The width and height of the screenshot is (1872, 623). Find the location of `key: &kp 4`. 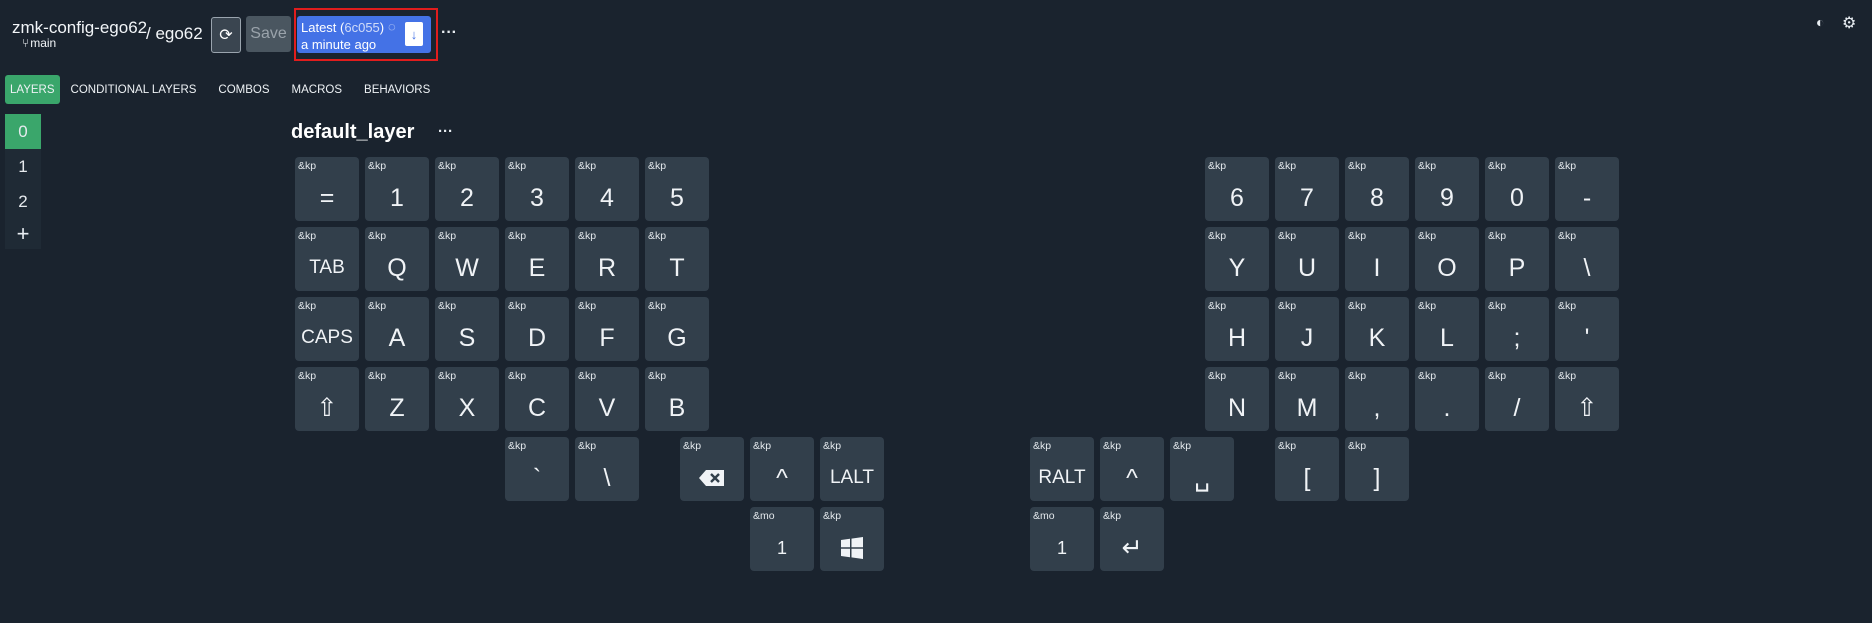

key: &kp 4 is located at coordinates (607, 189).